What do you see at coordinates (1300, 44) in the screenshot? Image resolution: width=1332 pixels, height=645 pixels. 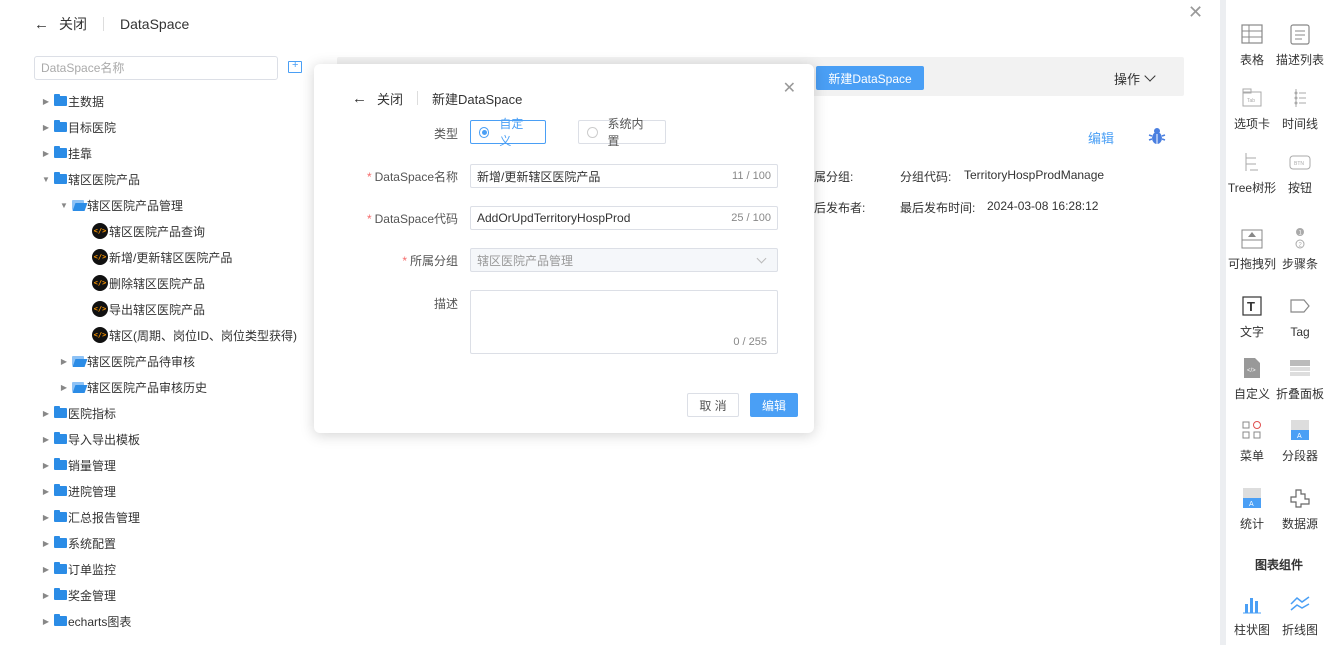 I see `component-item: 描述列表` at bounding box center [1300, 44].